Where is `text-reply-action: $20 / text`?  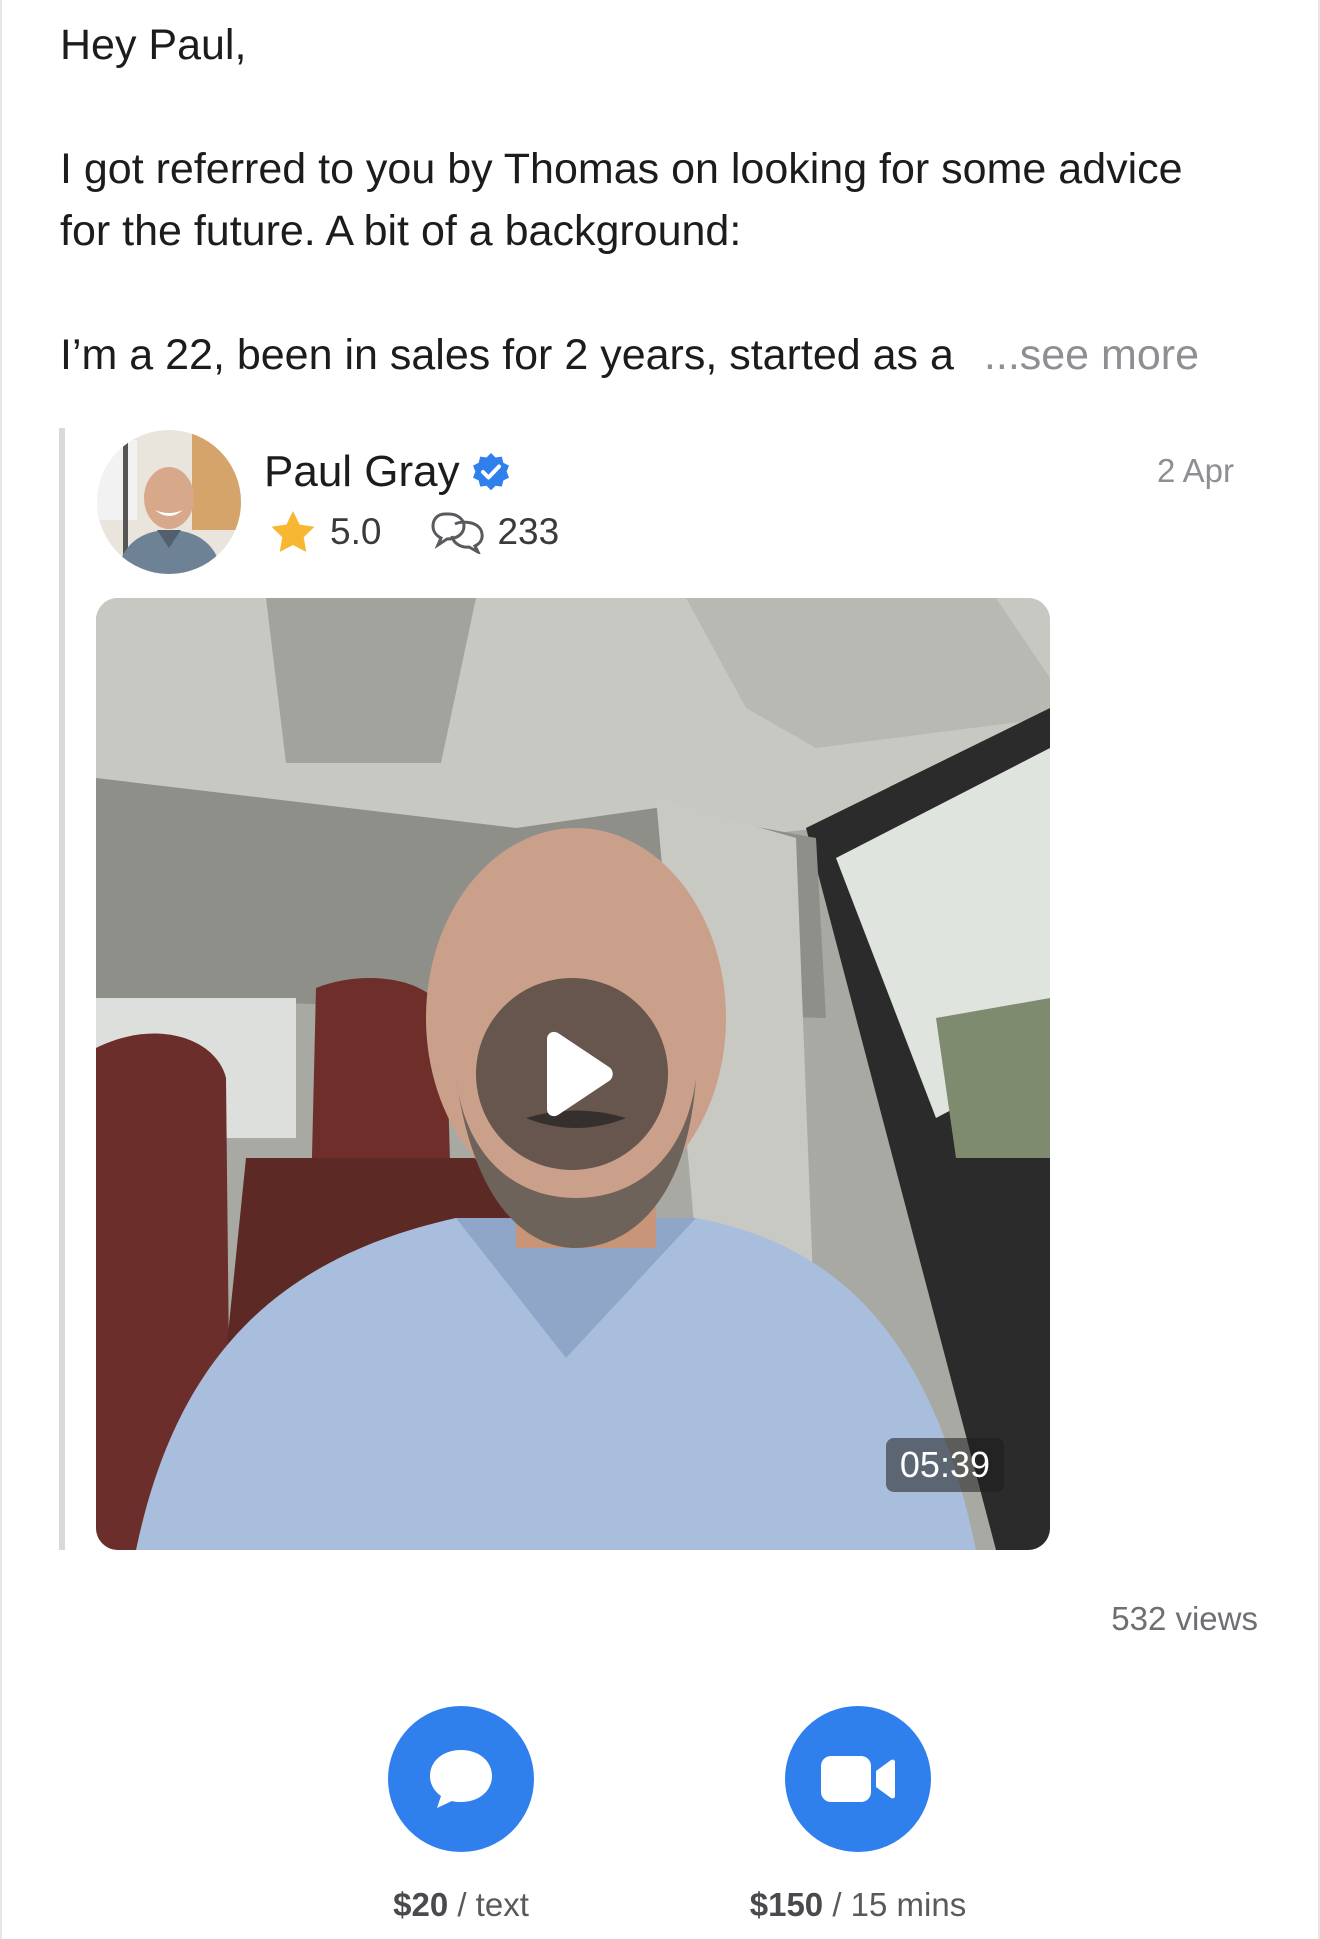
text-reply-action: $20 / text is located at coordinates (461, 1815).